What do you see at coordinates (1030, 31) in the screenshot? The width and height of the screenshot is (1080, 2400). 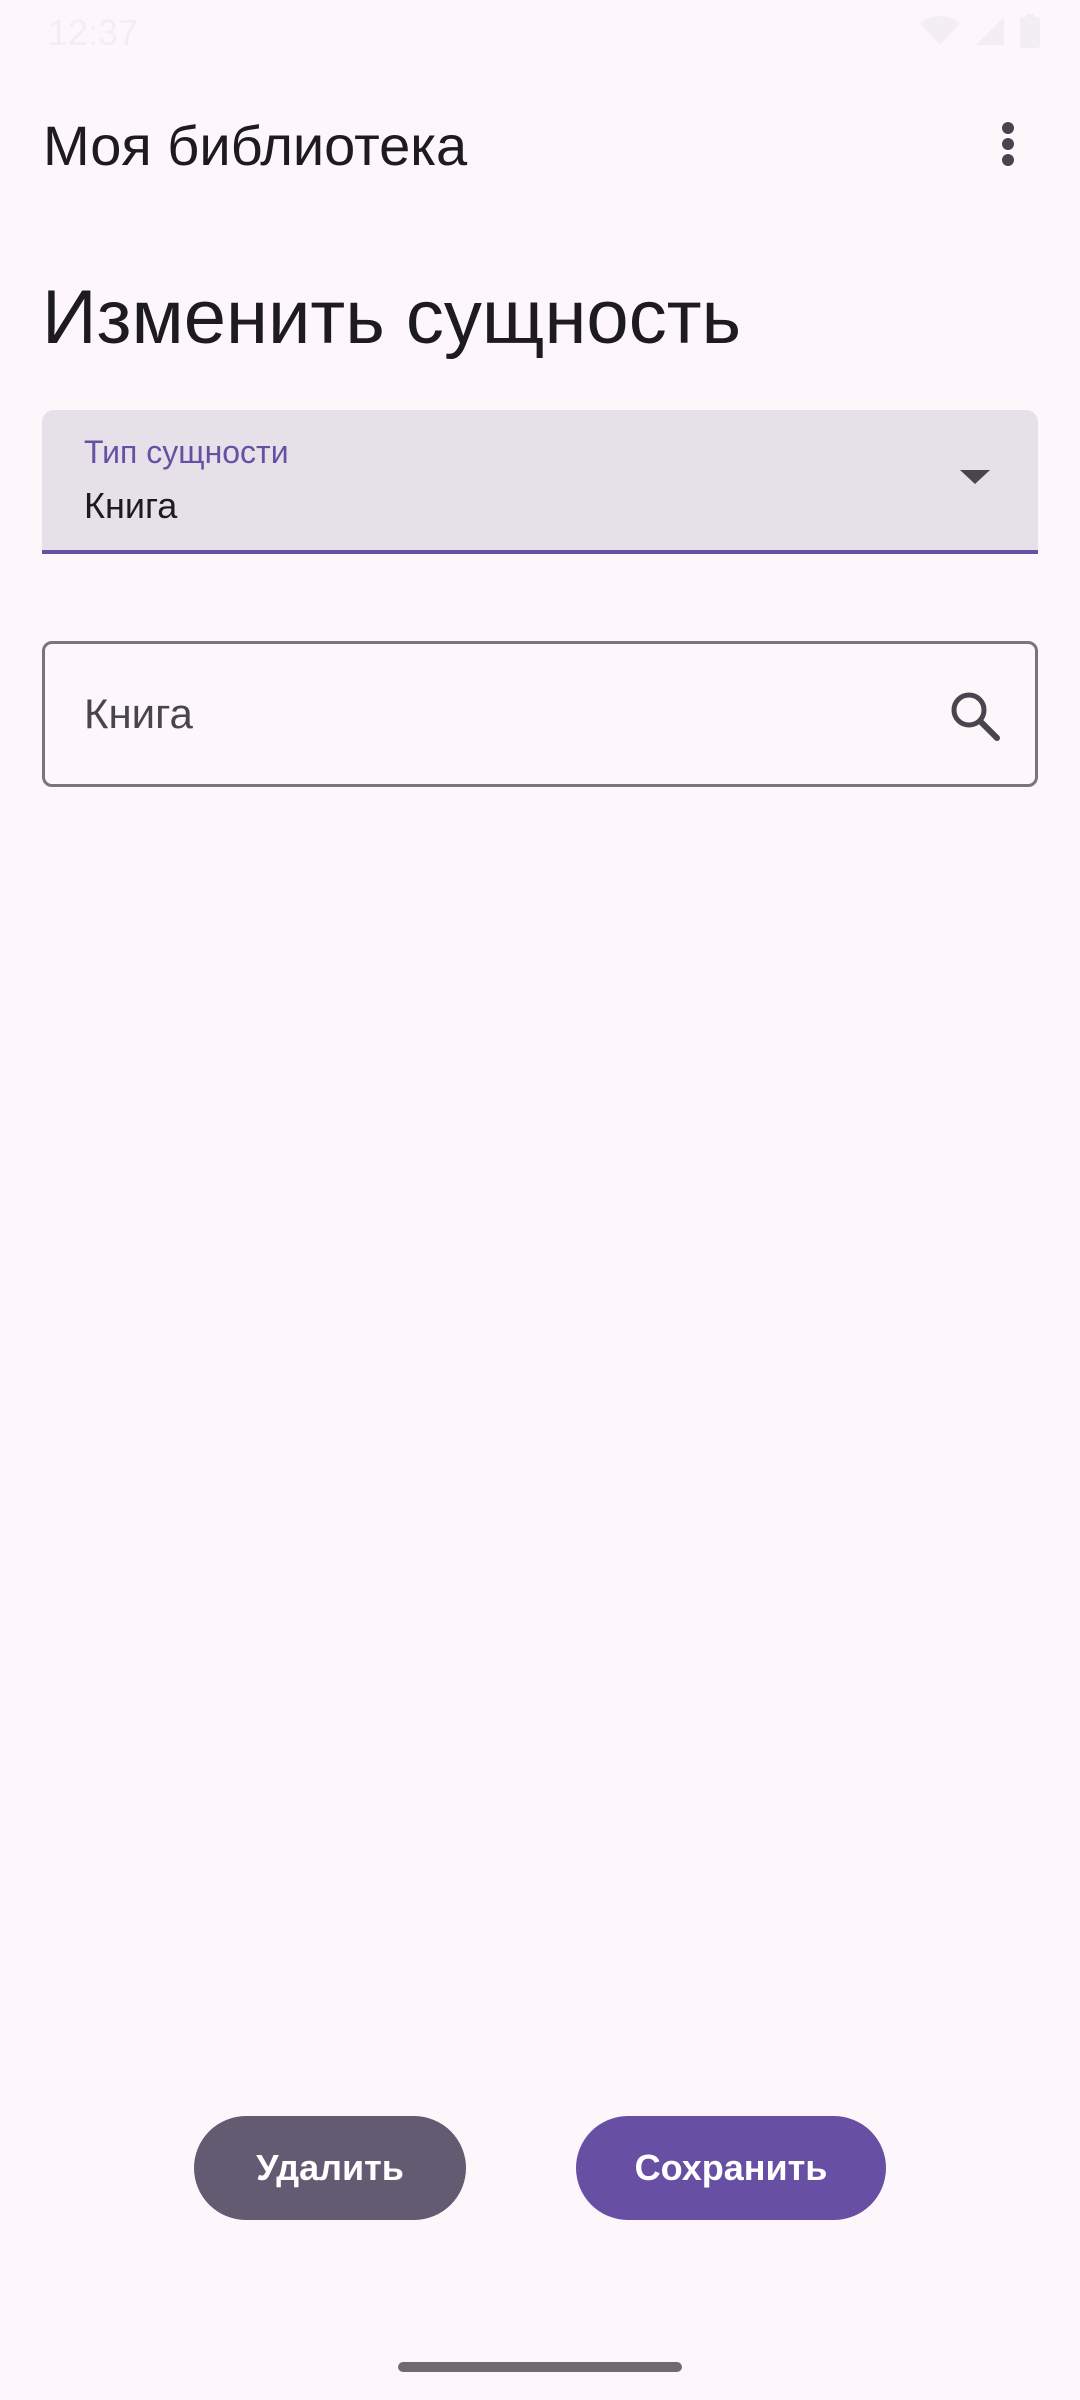 I see `battery-icon` at bounding box center [1030, 31].